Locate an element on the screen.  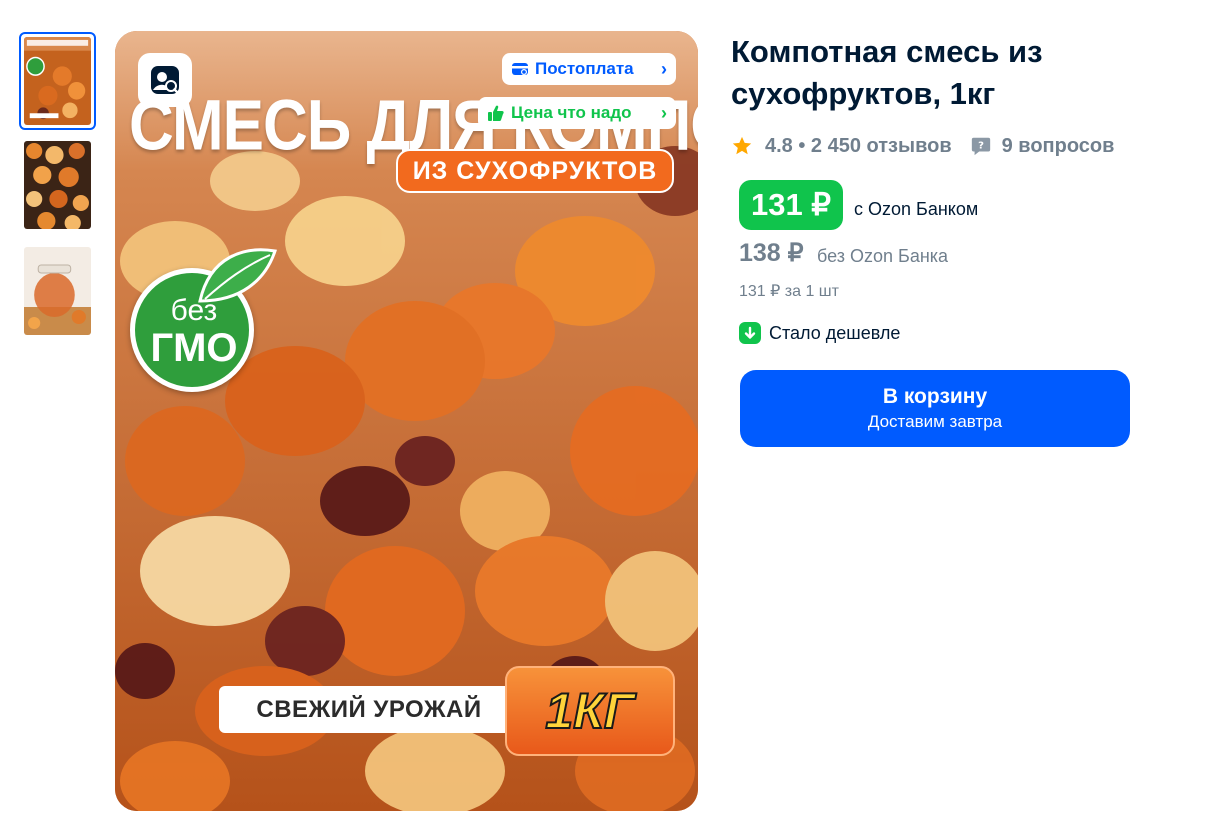
fair-price-label: Цена что надо is located at coordinates (571, 112).